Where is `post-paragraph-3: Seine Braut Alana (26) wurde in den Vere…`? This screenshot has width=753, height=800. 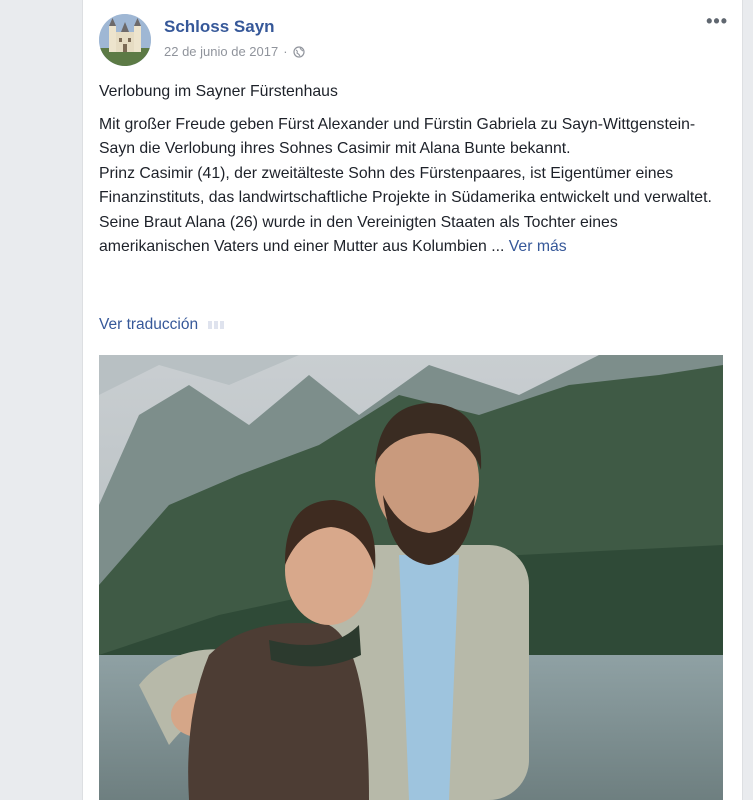
post-paragraph-3: Seine Braut Alana (26) wurde in den Vere… is located at coordinates (414, 235).